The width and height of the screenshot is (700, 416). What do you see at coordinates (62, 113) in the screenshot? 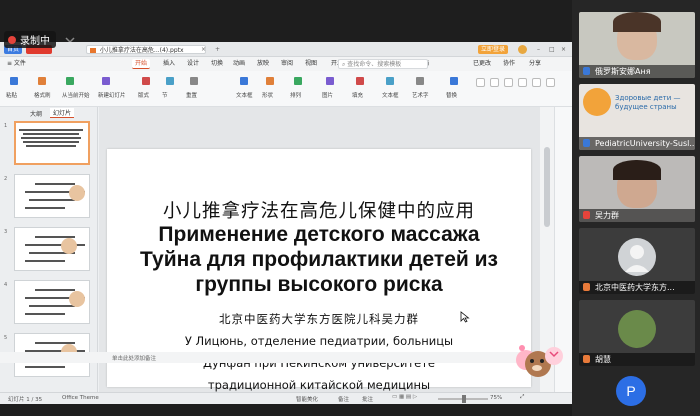
I see `tab-slides: 幻灯片` at bounding box center [62, 113].